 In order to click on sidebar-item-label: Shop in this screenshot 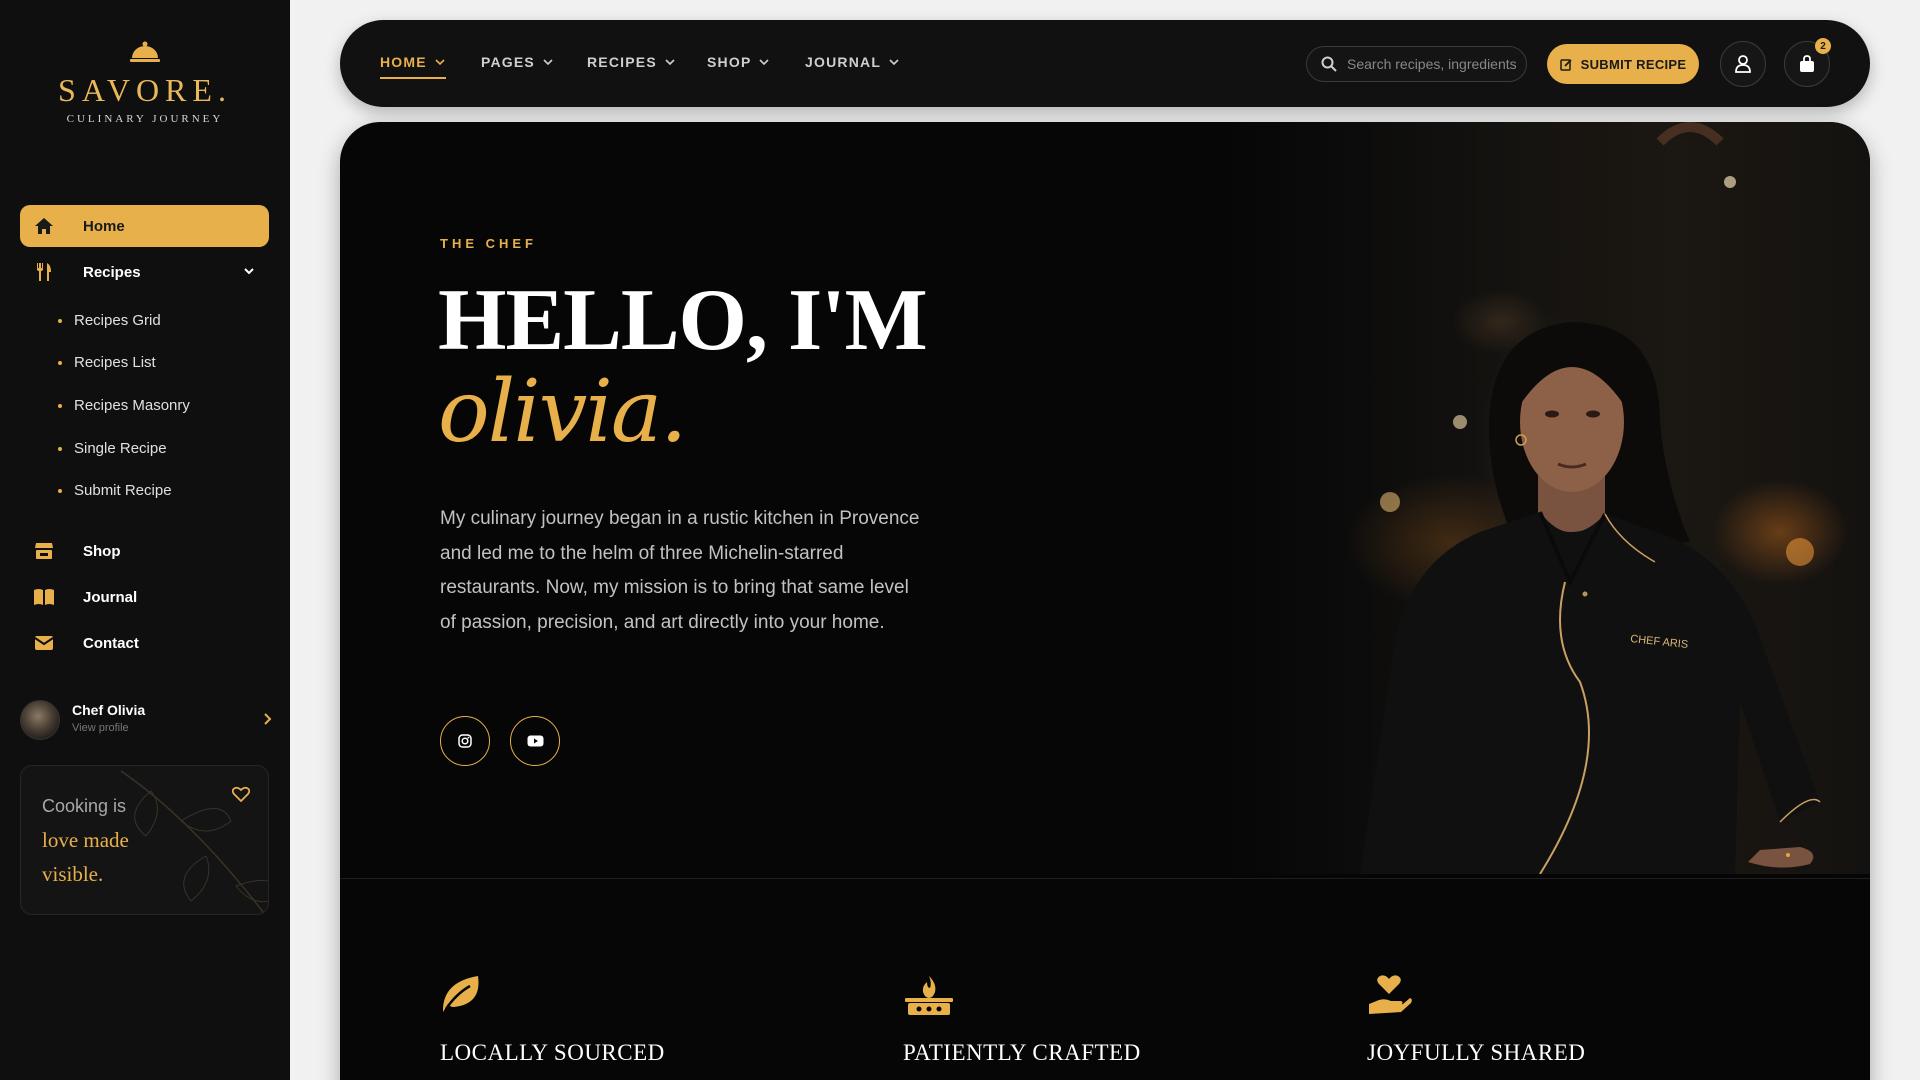, I will do `click(102, 551)`.